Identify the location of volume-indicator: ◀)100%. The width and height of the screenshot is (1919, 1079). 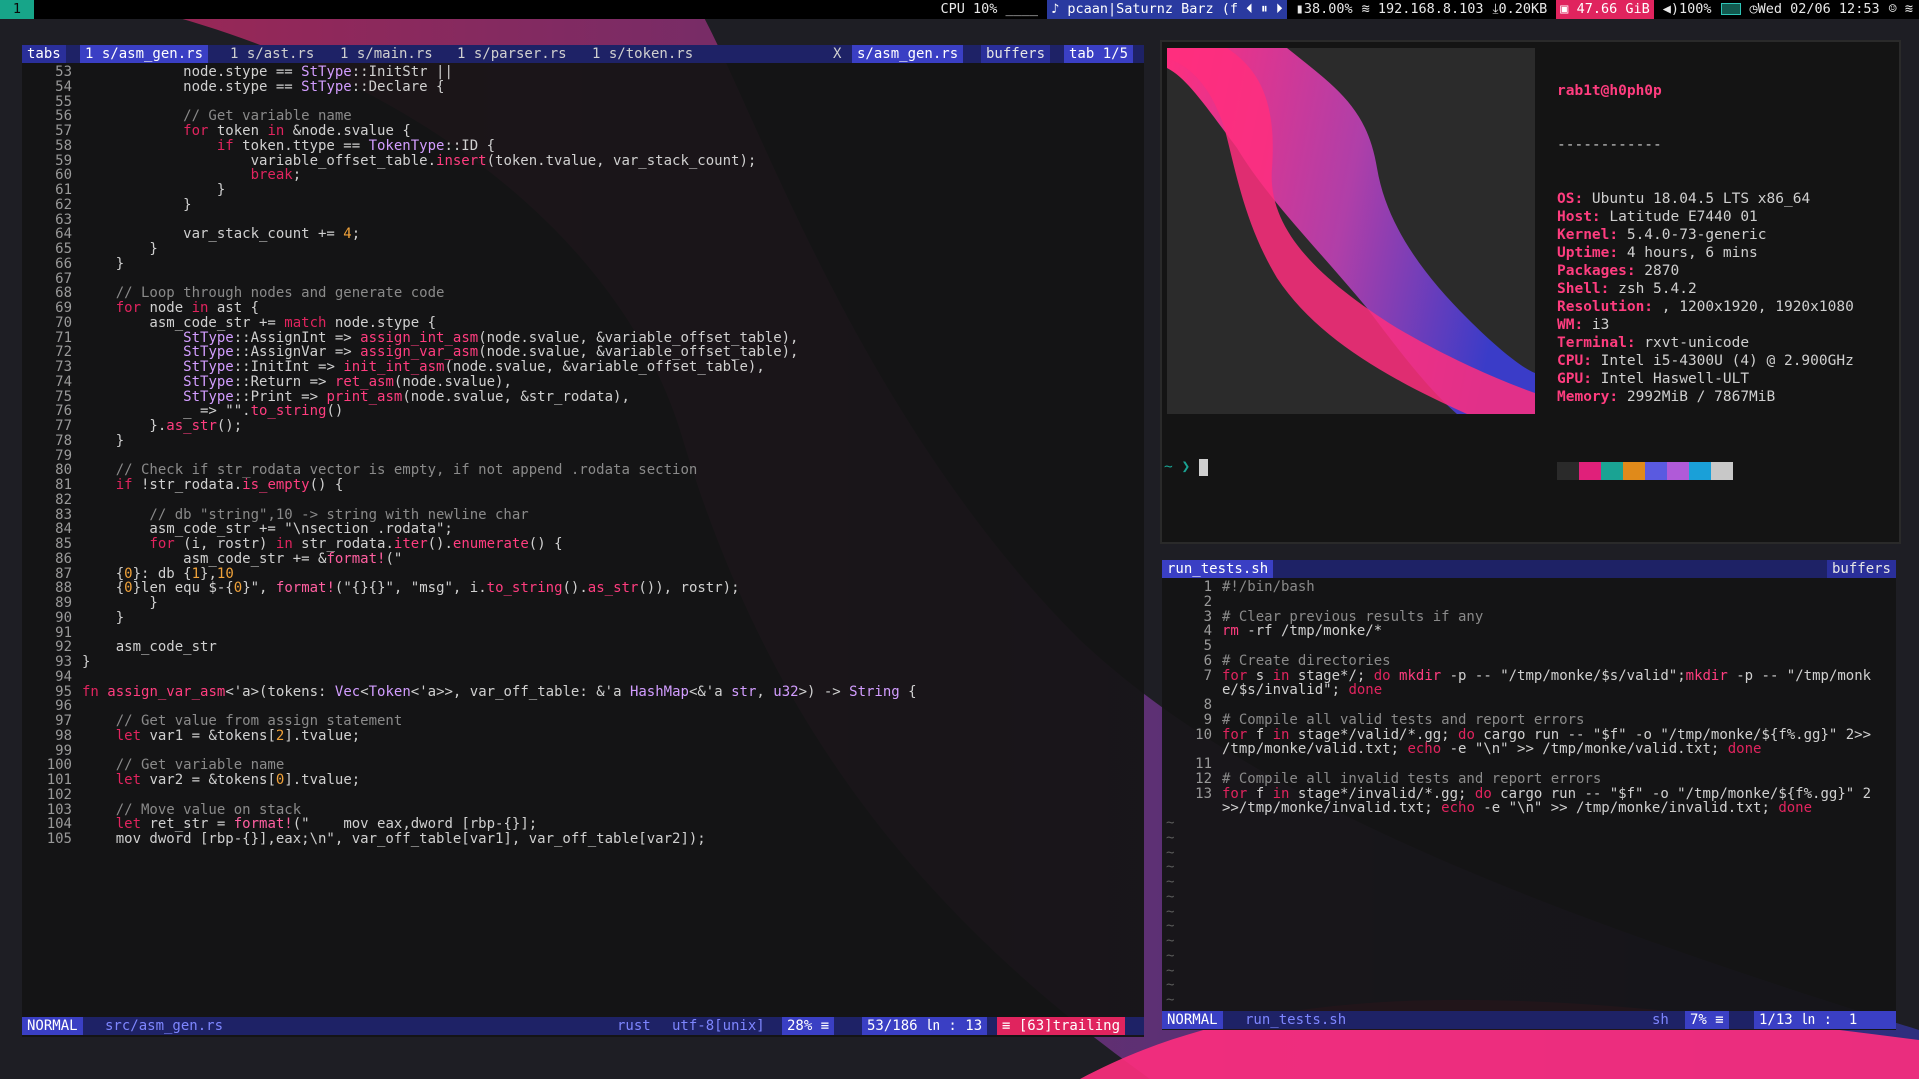
(1687, 9).